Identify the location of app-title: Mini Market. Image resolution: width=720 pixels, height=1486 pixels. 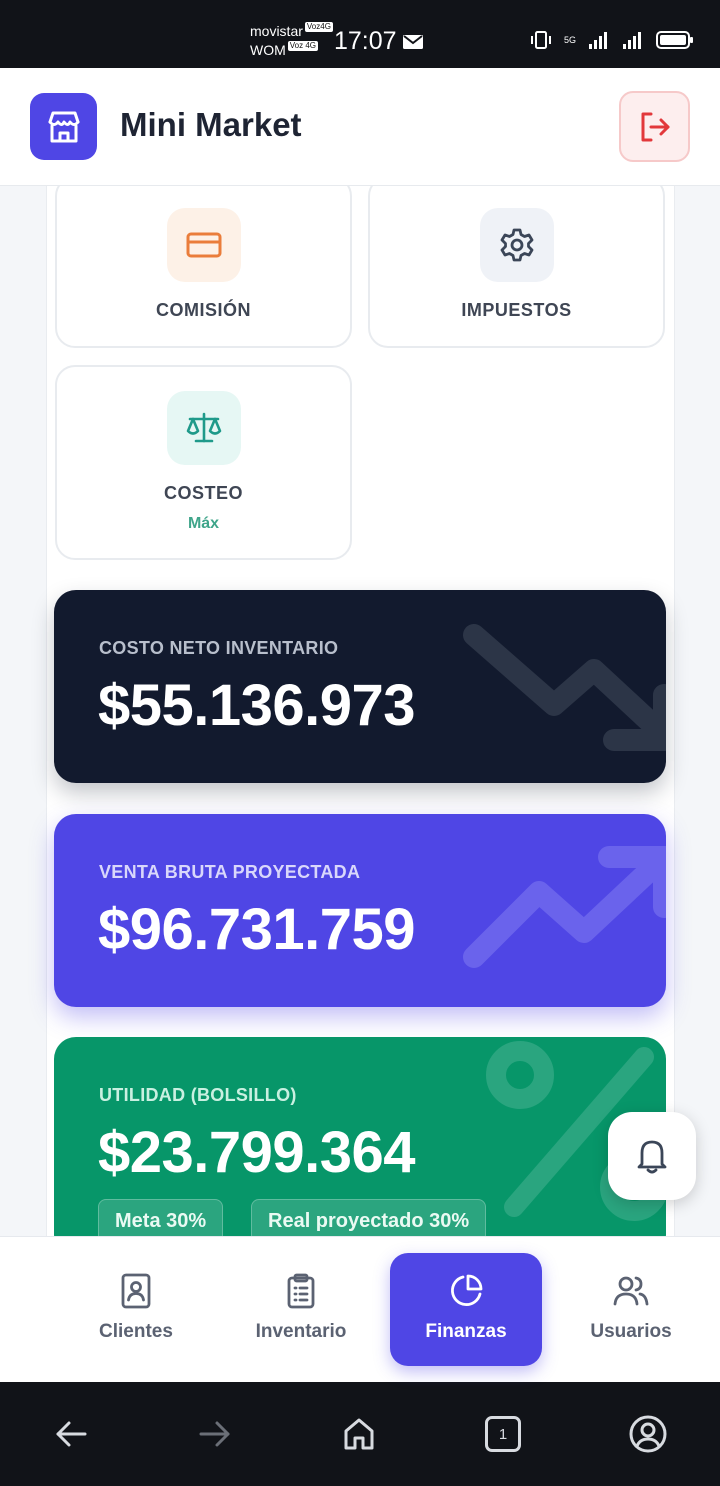
(211, 124).